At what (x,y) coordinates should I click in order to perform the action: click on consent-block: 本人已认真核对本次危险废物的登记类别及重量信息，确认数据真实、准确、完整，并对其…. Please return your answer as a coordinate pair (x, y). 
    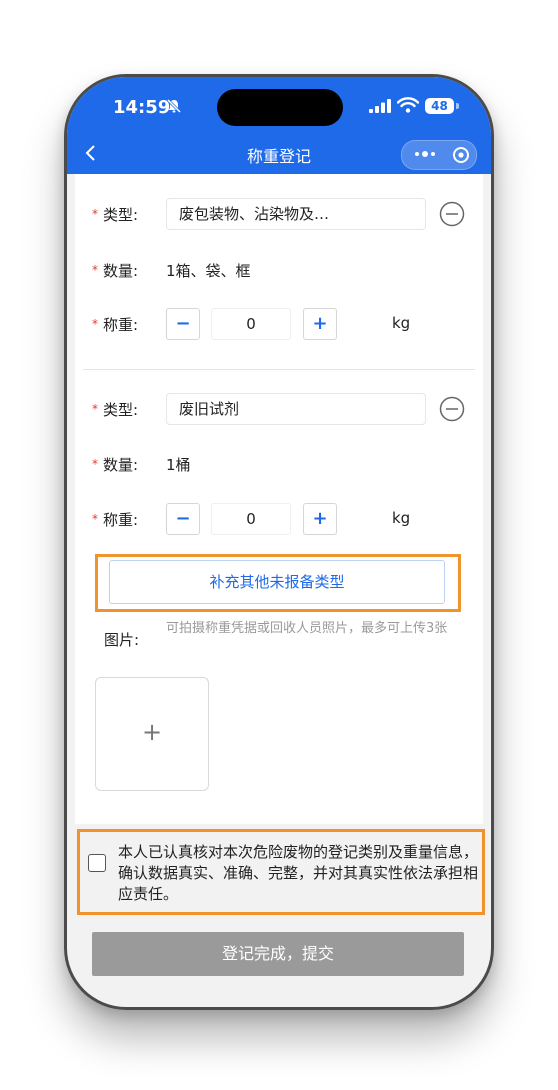
    Looking at the image, I should click on (281, 872).